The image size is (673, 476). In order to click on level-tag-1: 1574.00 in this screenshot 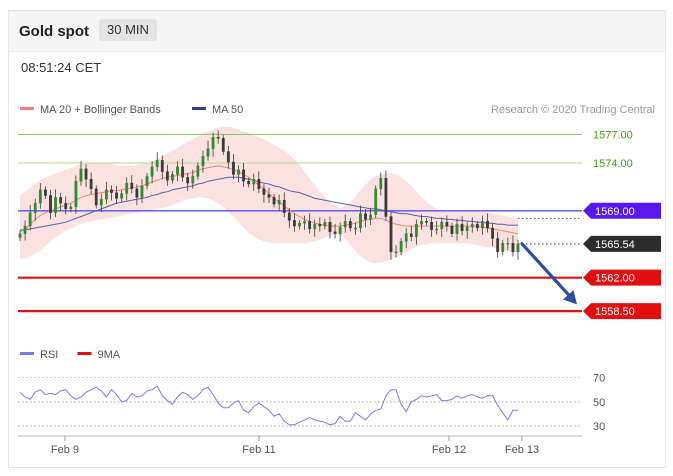, I will do `click(613, 164)`.